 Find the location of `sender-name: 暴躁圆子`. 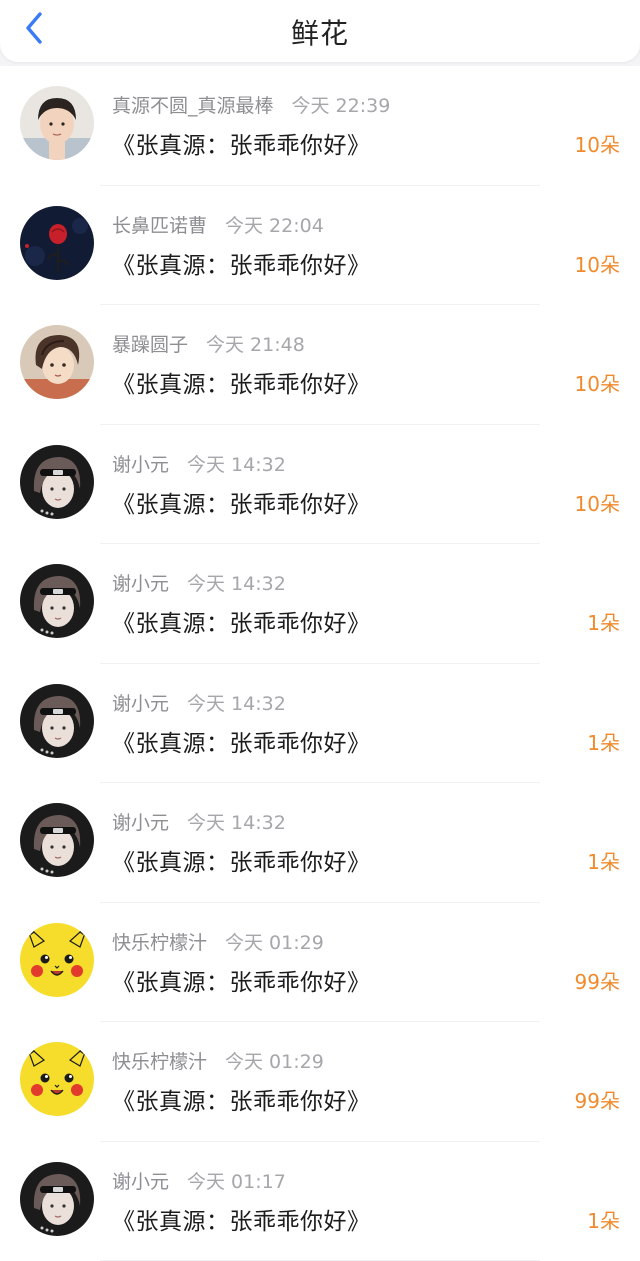

sender-name: 暴躁圆子 is located at coordinates (150, 345).